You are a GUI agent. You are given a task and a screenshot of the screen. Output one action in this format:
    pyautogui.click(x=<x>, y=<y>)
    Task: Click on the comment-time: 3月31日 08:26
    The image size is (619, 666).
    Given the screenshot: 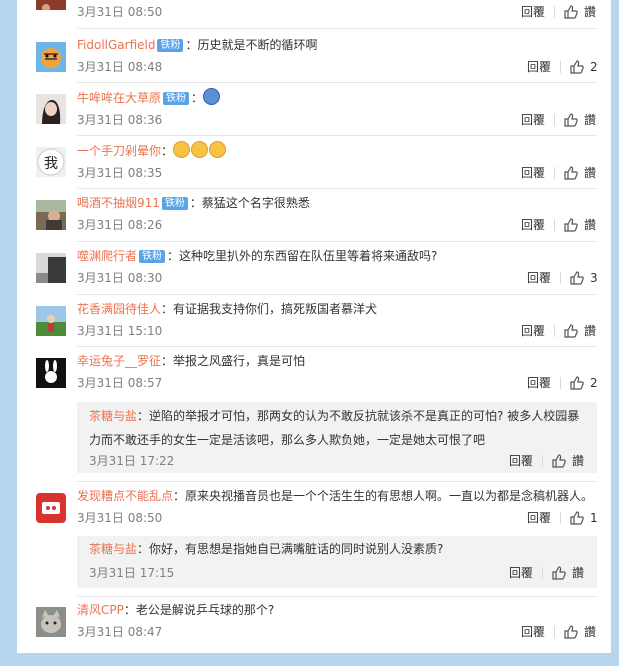 What is the action you would take?
    pyautogui.click(x=120, y=225)
    